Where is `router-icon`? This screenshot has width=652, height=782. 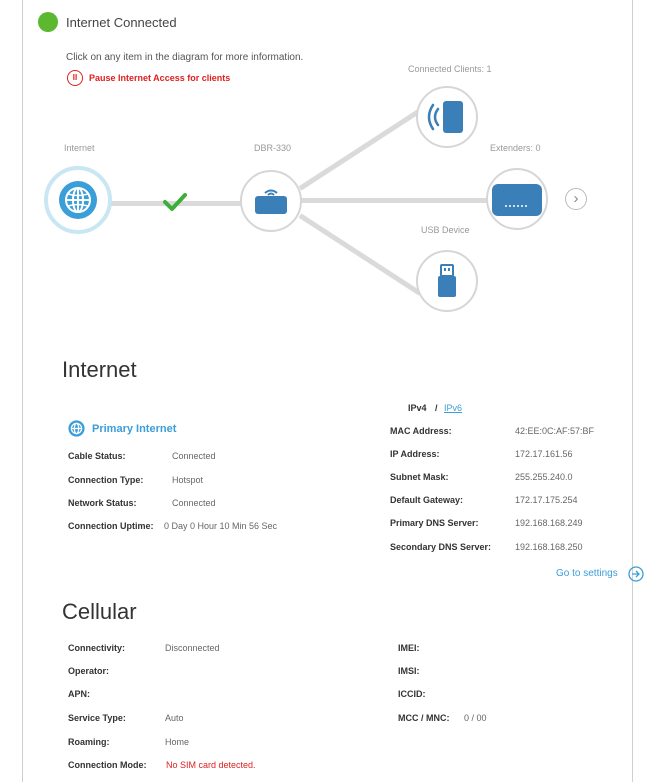 router-icon is located at coordinates (271, 201).